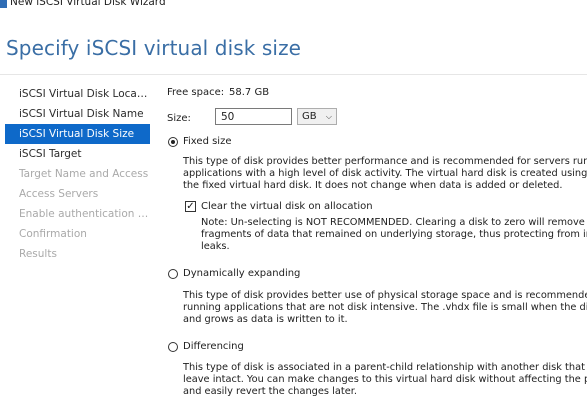 The image size is (587, 408). I want to click on size-input: 50, so click(253, 116).